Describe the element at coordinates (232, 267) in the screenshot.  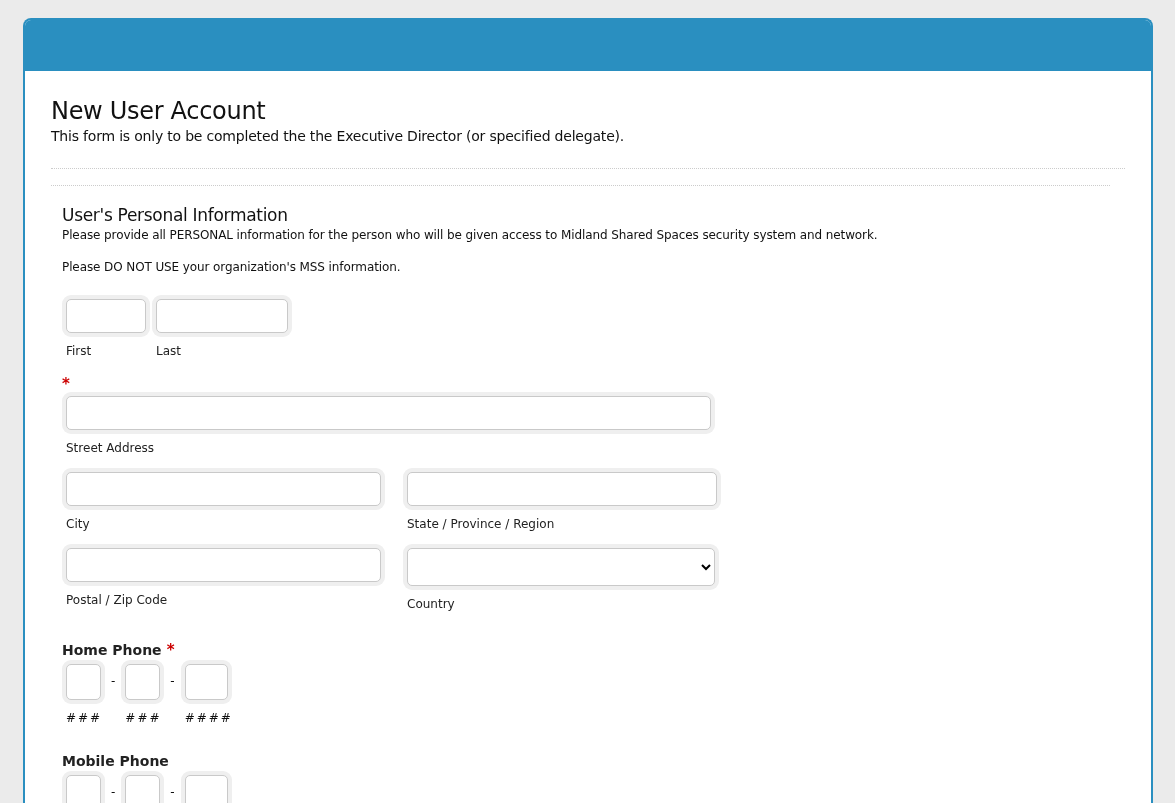
I see `section-instructions: Please DO NOT USE your organization's MSS information.` at that location.